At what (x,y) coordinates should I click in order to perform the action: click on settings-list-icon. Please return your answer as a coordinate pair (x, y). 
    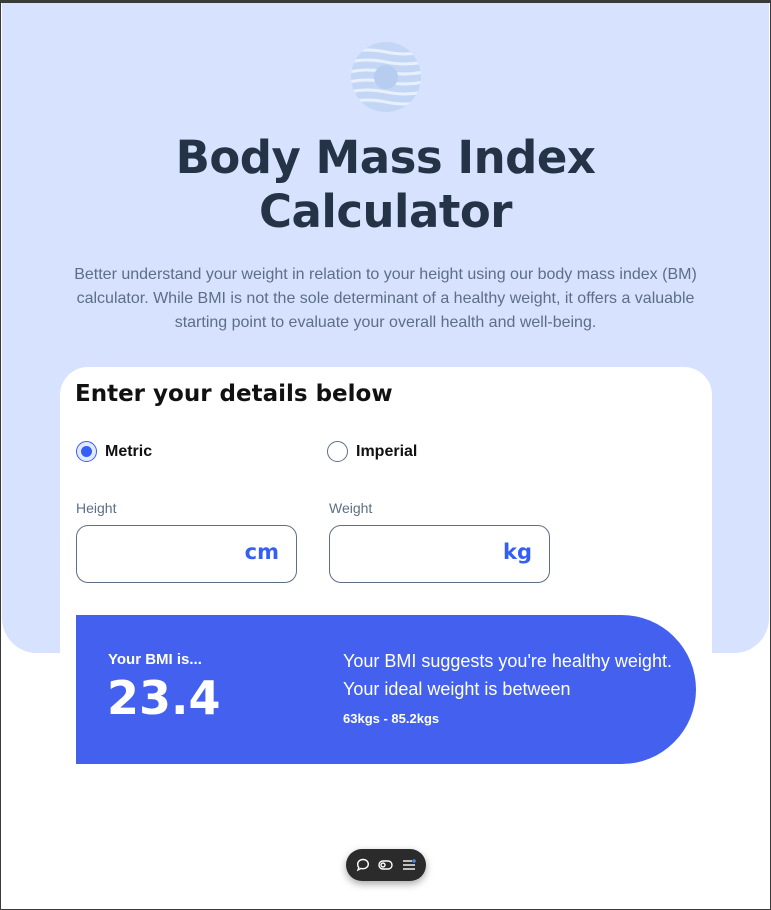
    Looking at the image, I should click on (409, 865).